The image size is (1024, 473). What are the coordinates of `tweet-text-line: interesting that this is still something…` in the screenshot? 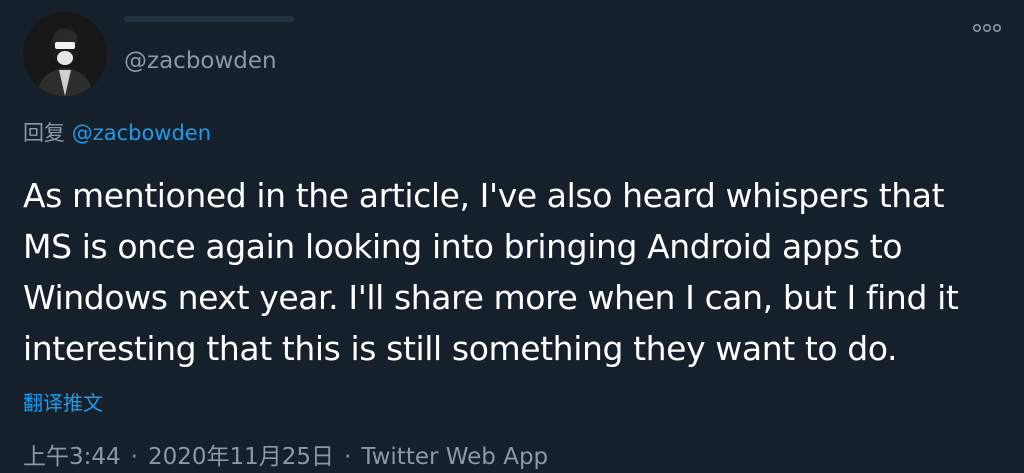 It's located at (460, 348).